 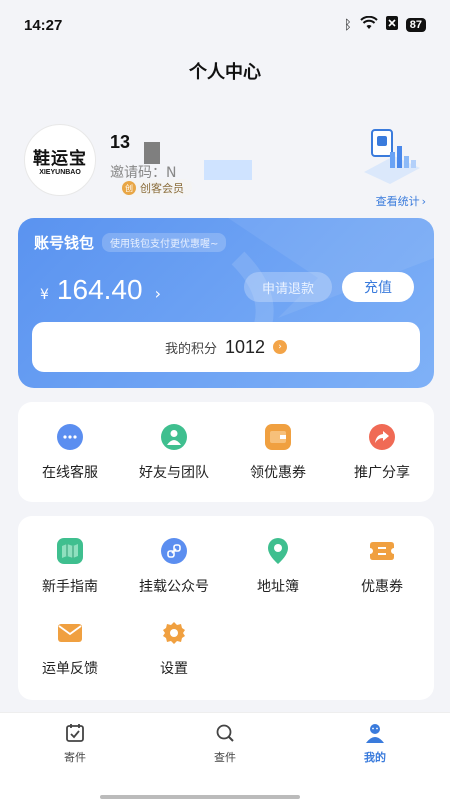 I want to click on stats-chart-icon, so click(x=388, y=155).